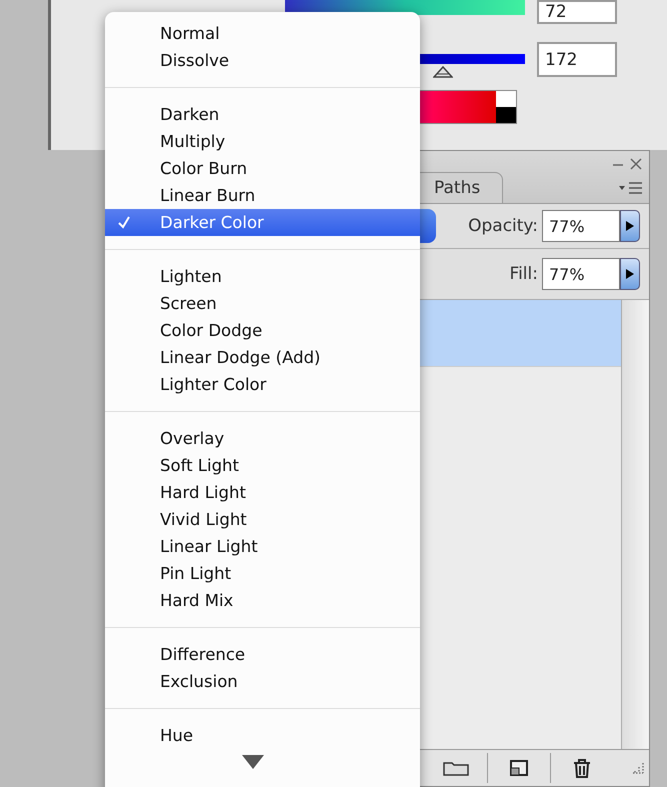 Image resolution: width=667 pixels, height=787 pixels. I want to click on opacity-label: Opacity:, so click(503, 226).